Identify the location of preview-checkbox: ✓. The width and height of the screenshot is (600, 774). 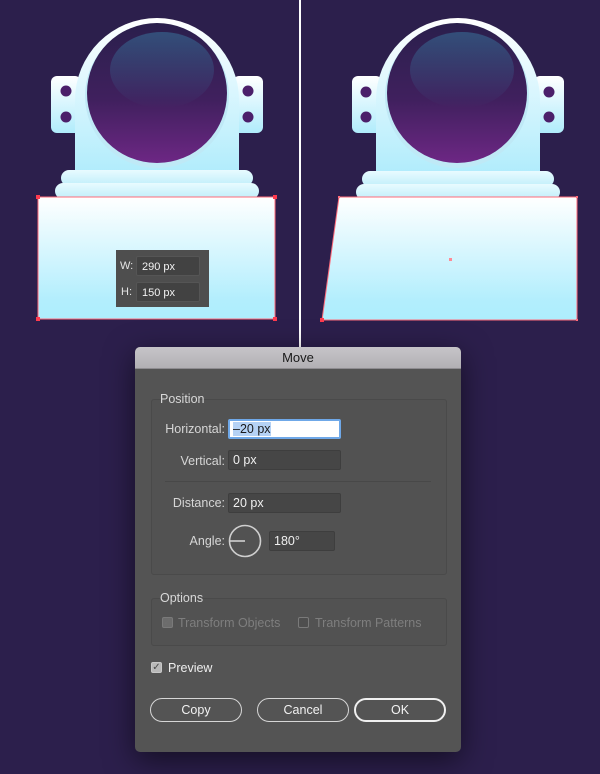
(156, 667).